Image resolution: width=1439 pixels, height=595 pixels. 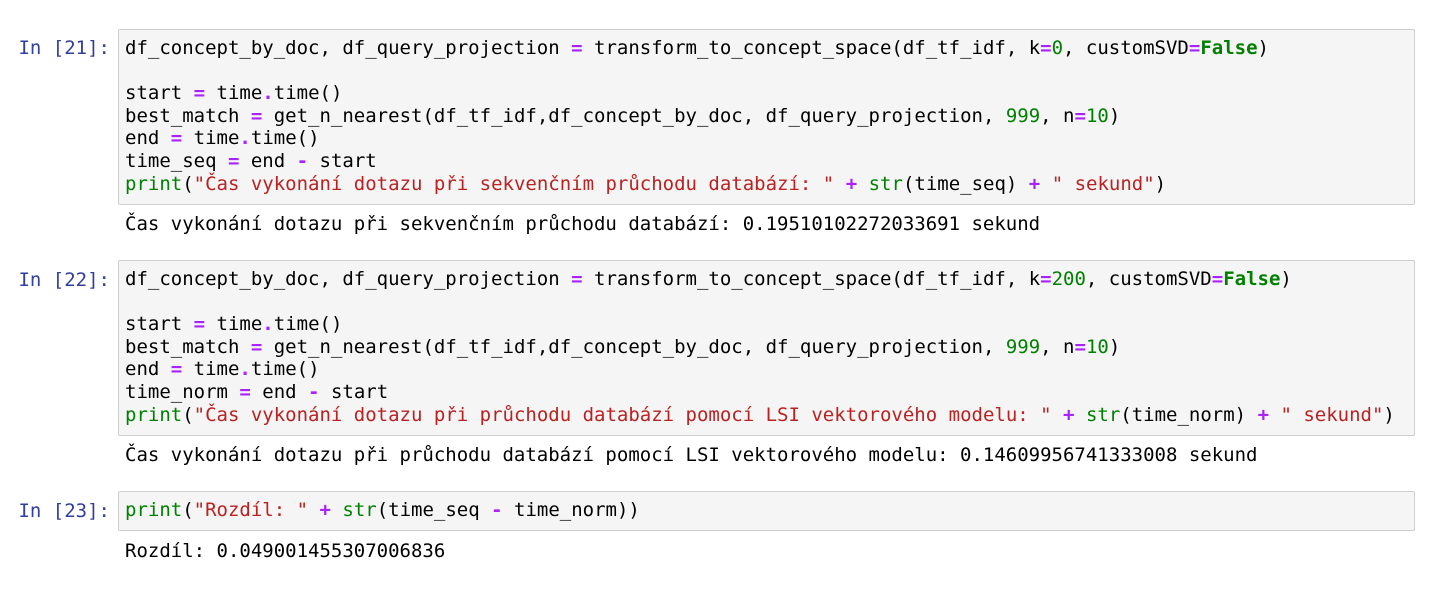 I want to click on code-text: transform_to_concept_space(df_tf_idf, k, so click(x=811, y=48).